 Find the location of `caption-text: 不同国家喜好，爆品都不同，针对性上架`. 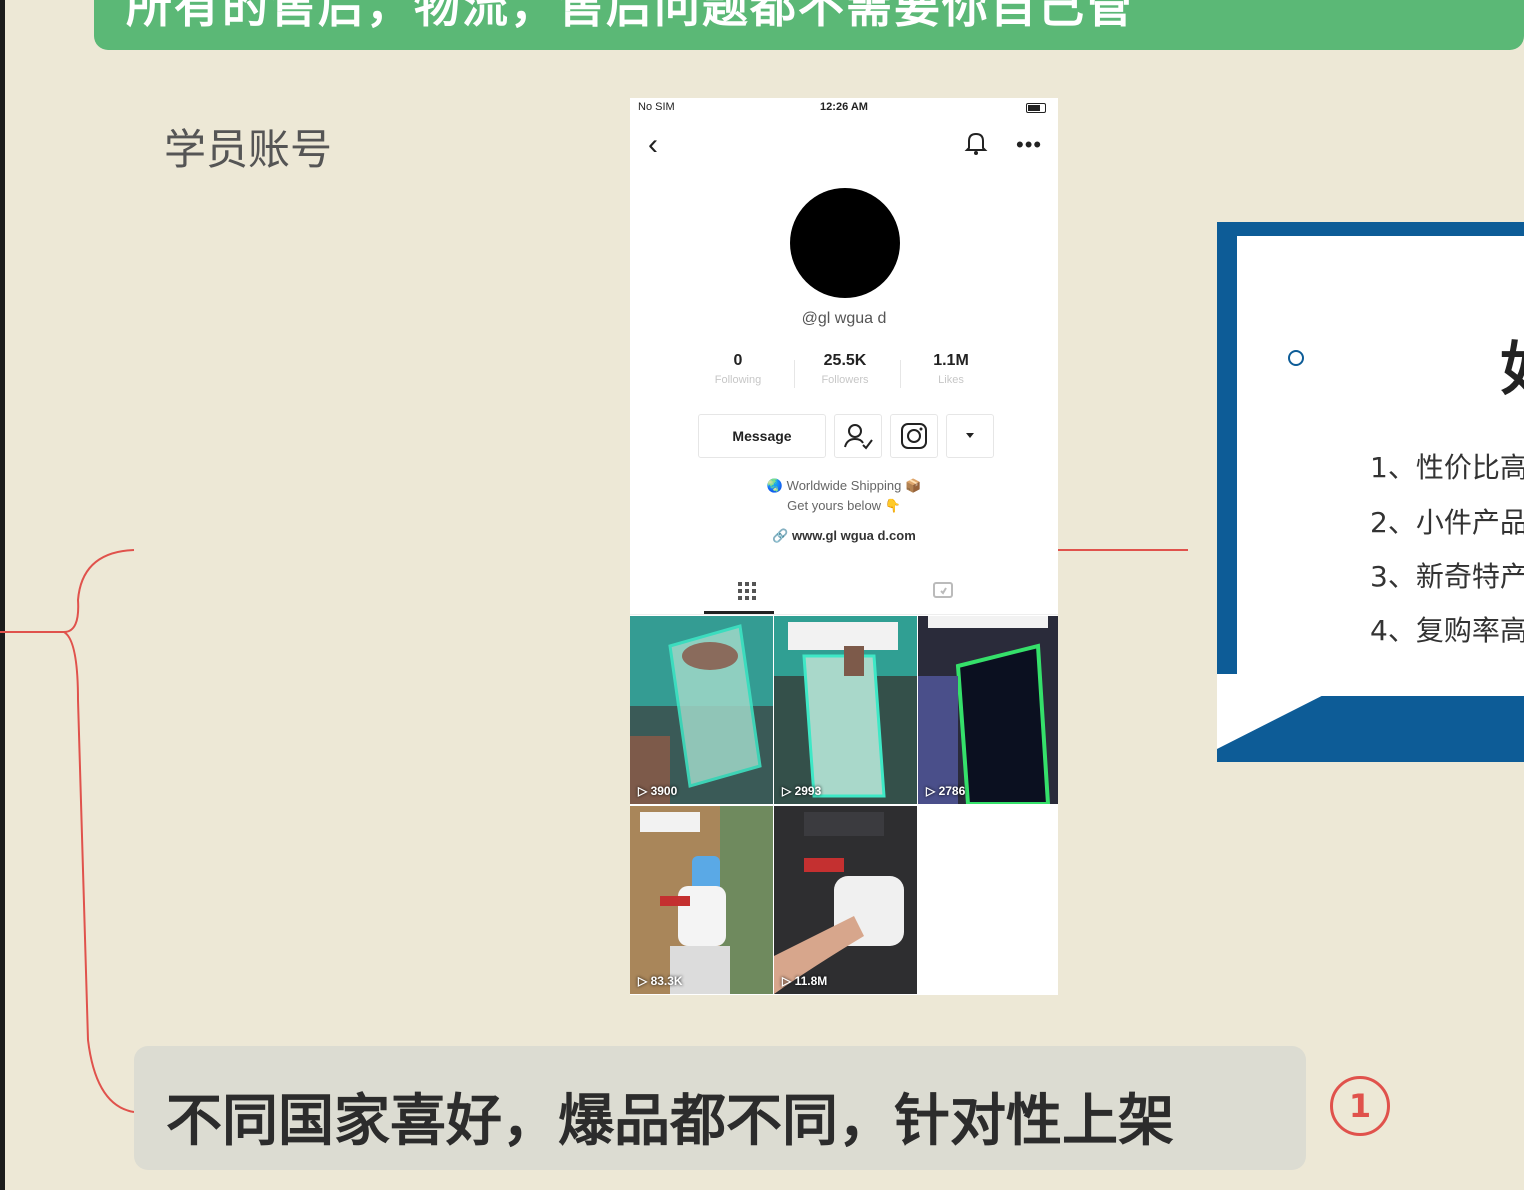

caption-text: 不同国家喜好，爆品都不同，针对性上架 is located at coordinates (670, 1121).